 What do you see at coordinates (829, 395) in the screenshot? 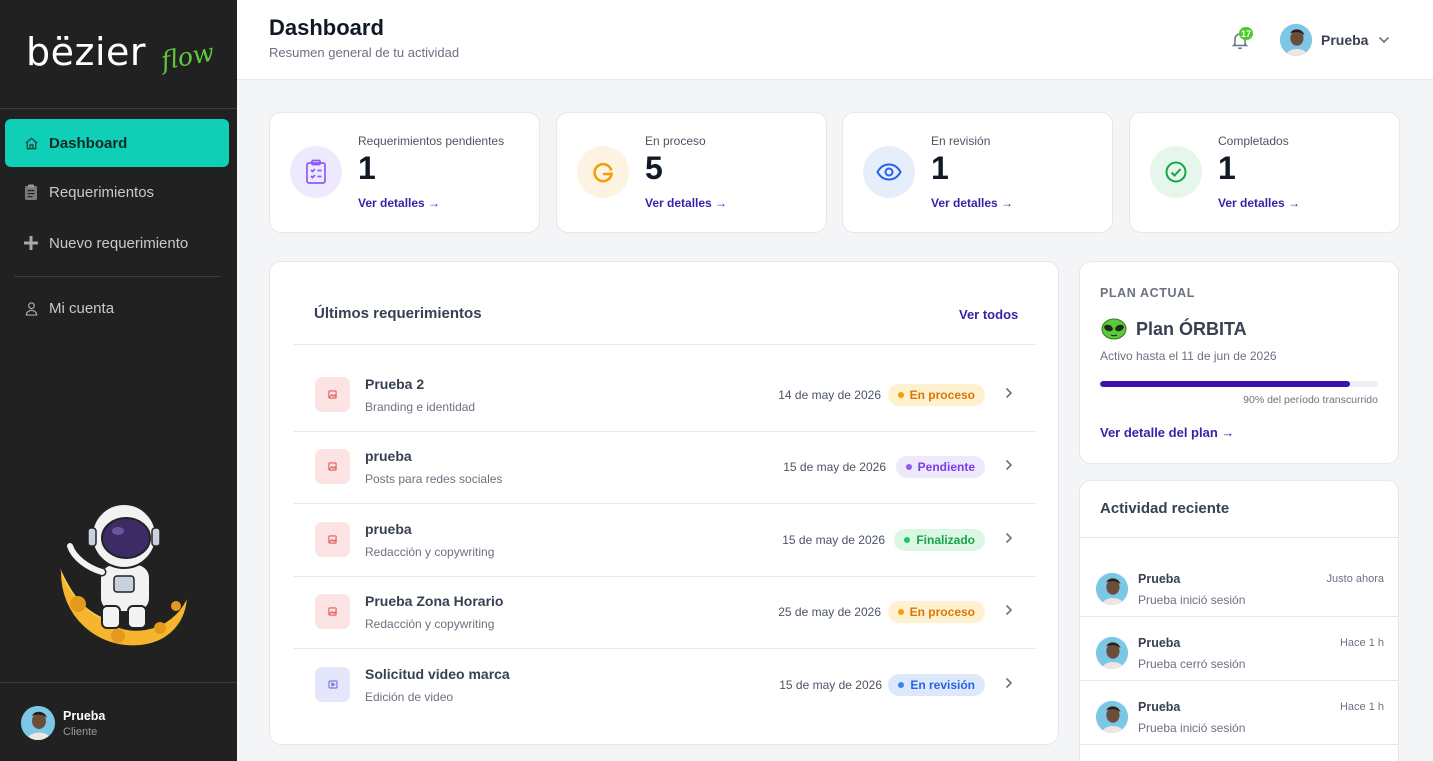
I see `requirement-date: 14 de may de 2026` at bounding box center [829, 395].